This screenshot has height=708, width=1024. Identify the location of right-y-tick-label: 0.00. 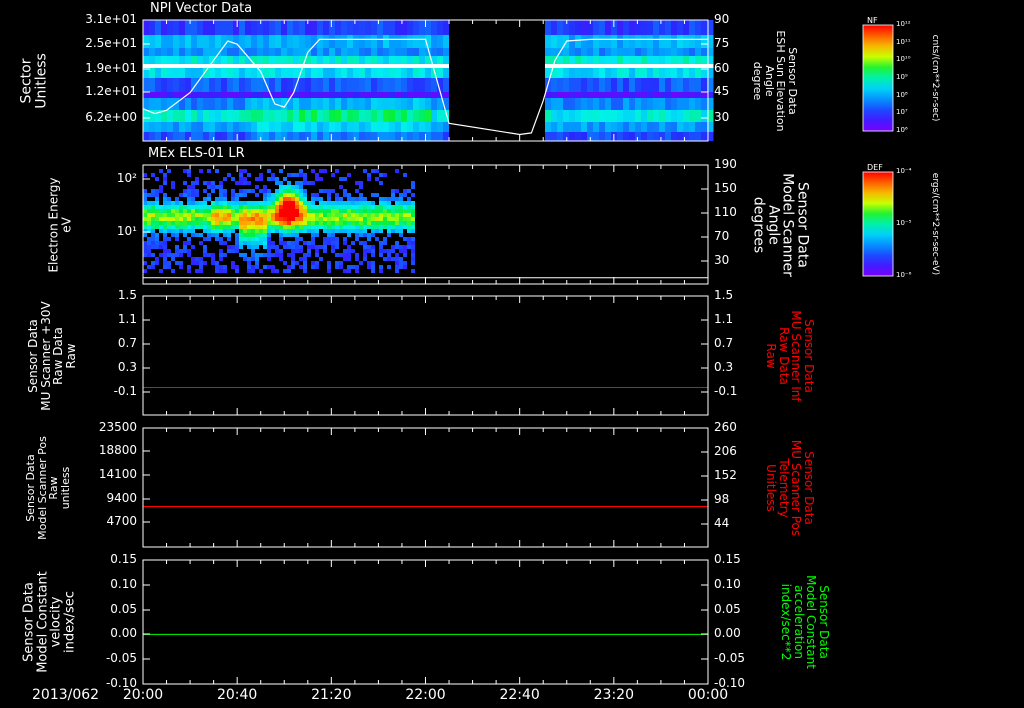
(727, 633).